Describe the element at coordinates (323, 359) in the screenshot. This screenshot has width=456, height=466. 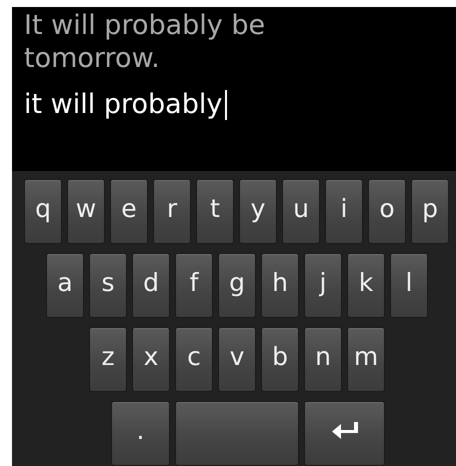
I see `key: n` at that location.